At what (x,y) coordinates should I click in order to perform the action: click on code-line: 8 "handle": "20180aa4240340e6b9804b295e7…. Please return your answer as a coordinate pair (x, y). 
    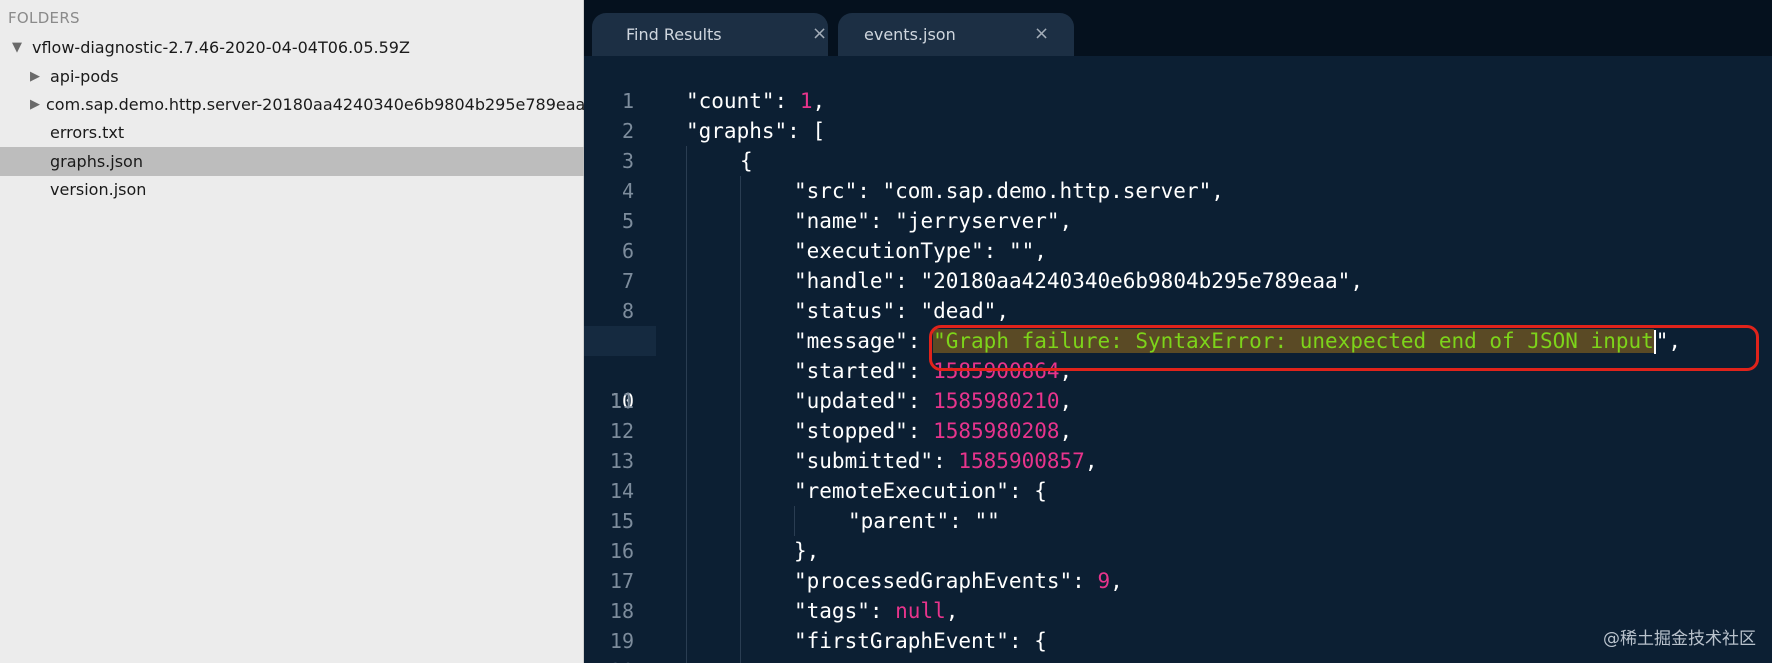
    Looking at the image, I should click on (1178, 294).